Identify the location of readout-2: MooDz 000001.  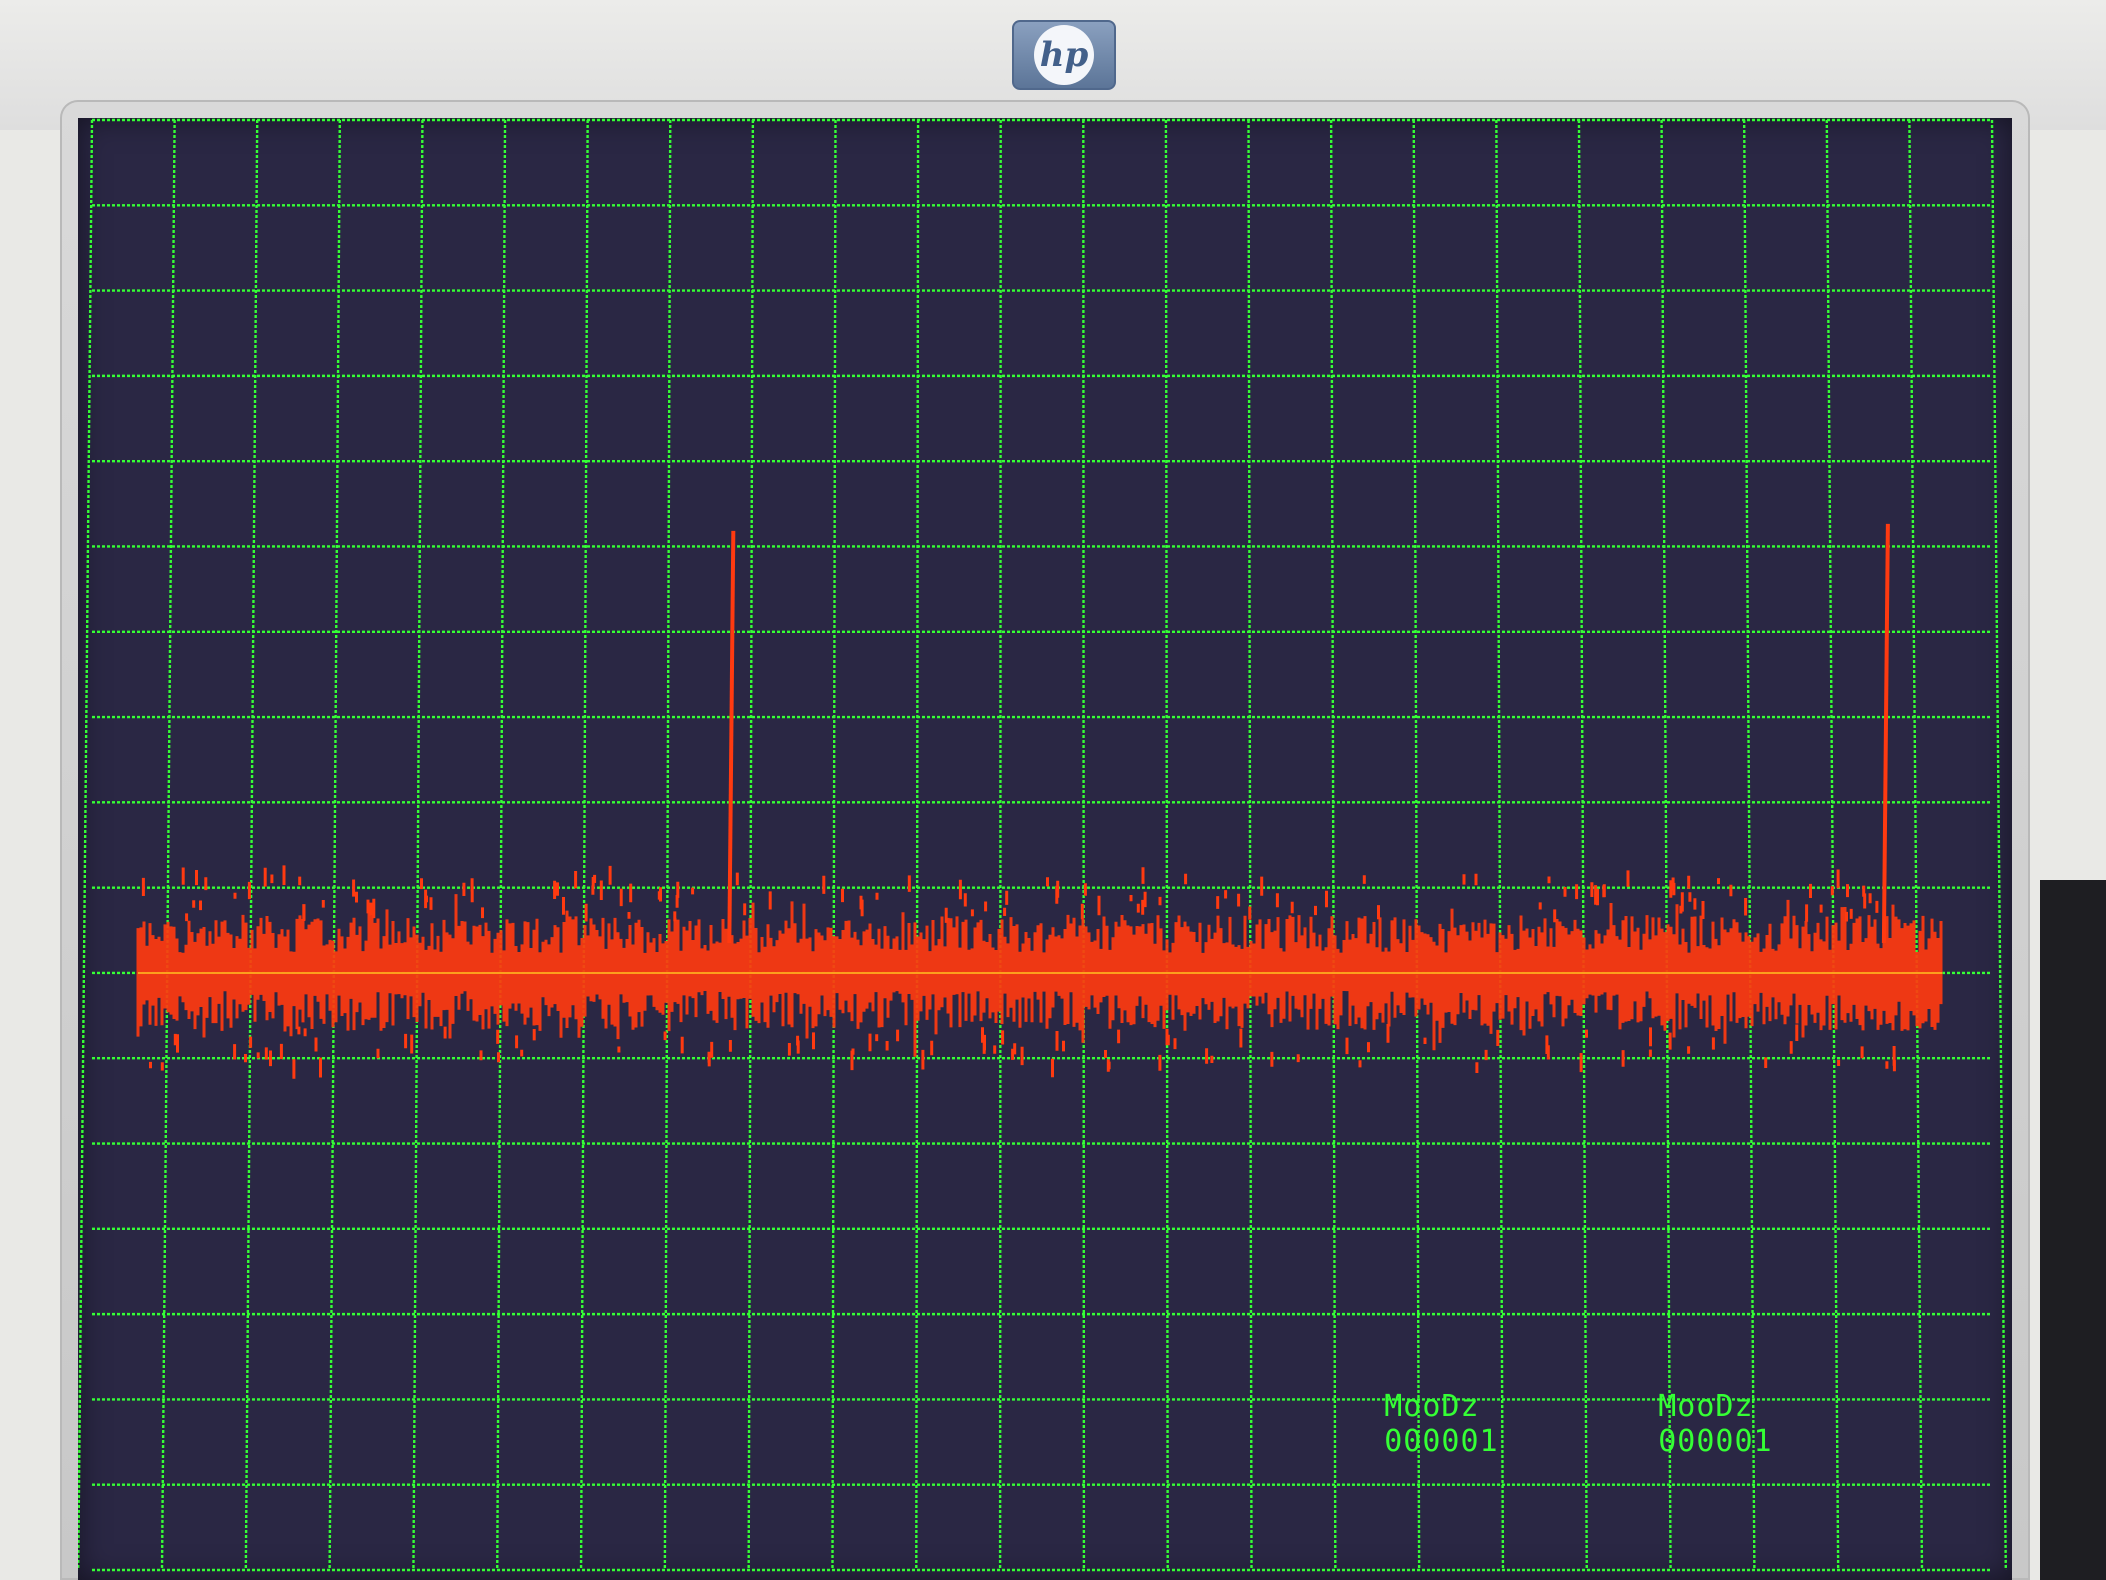
(1677, 1424).